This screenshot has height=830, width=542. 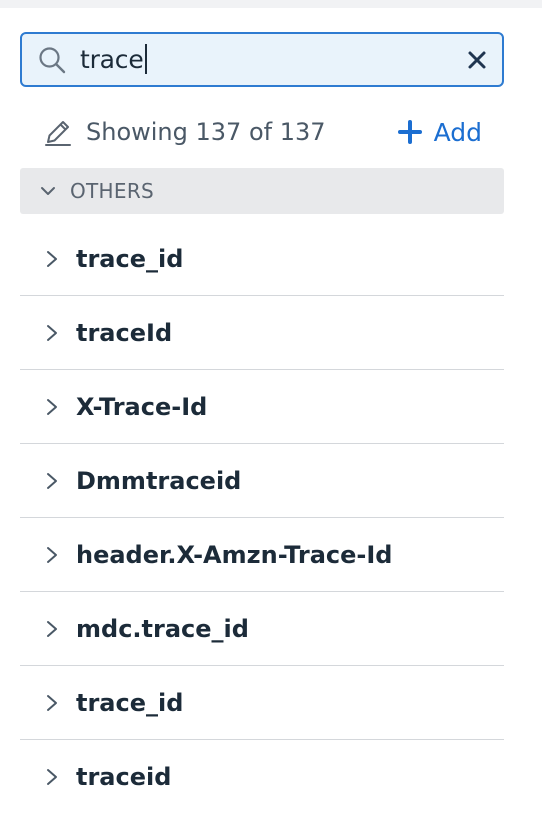 I want to click on add-button-label: Add, so click(x=457, y=132).